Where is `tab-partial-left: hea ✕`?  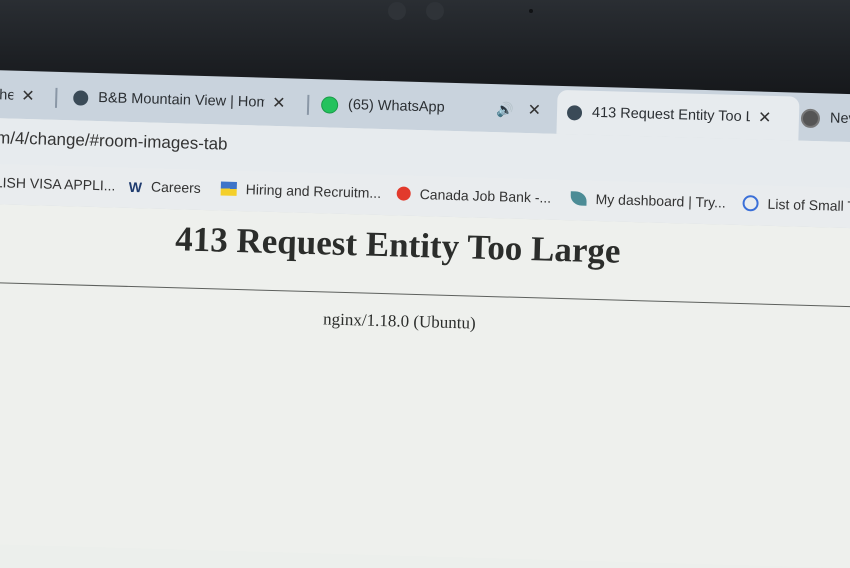 tab-partial-left: hea ✕ is located at coordinates (24, 95).